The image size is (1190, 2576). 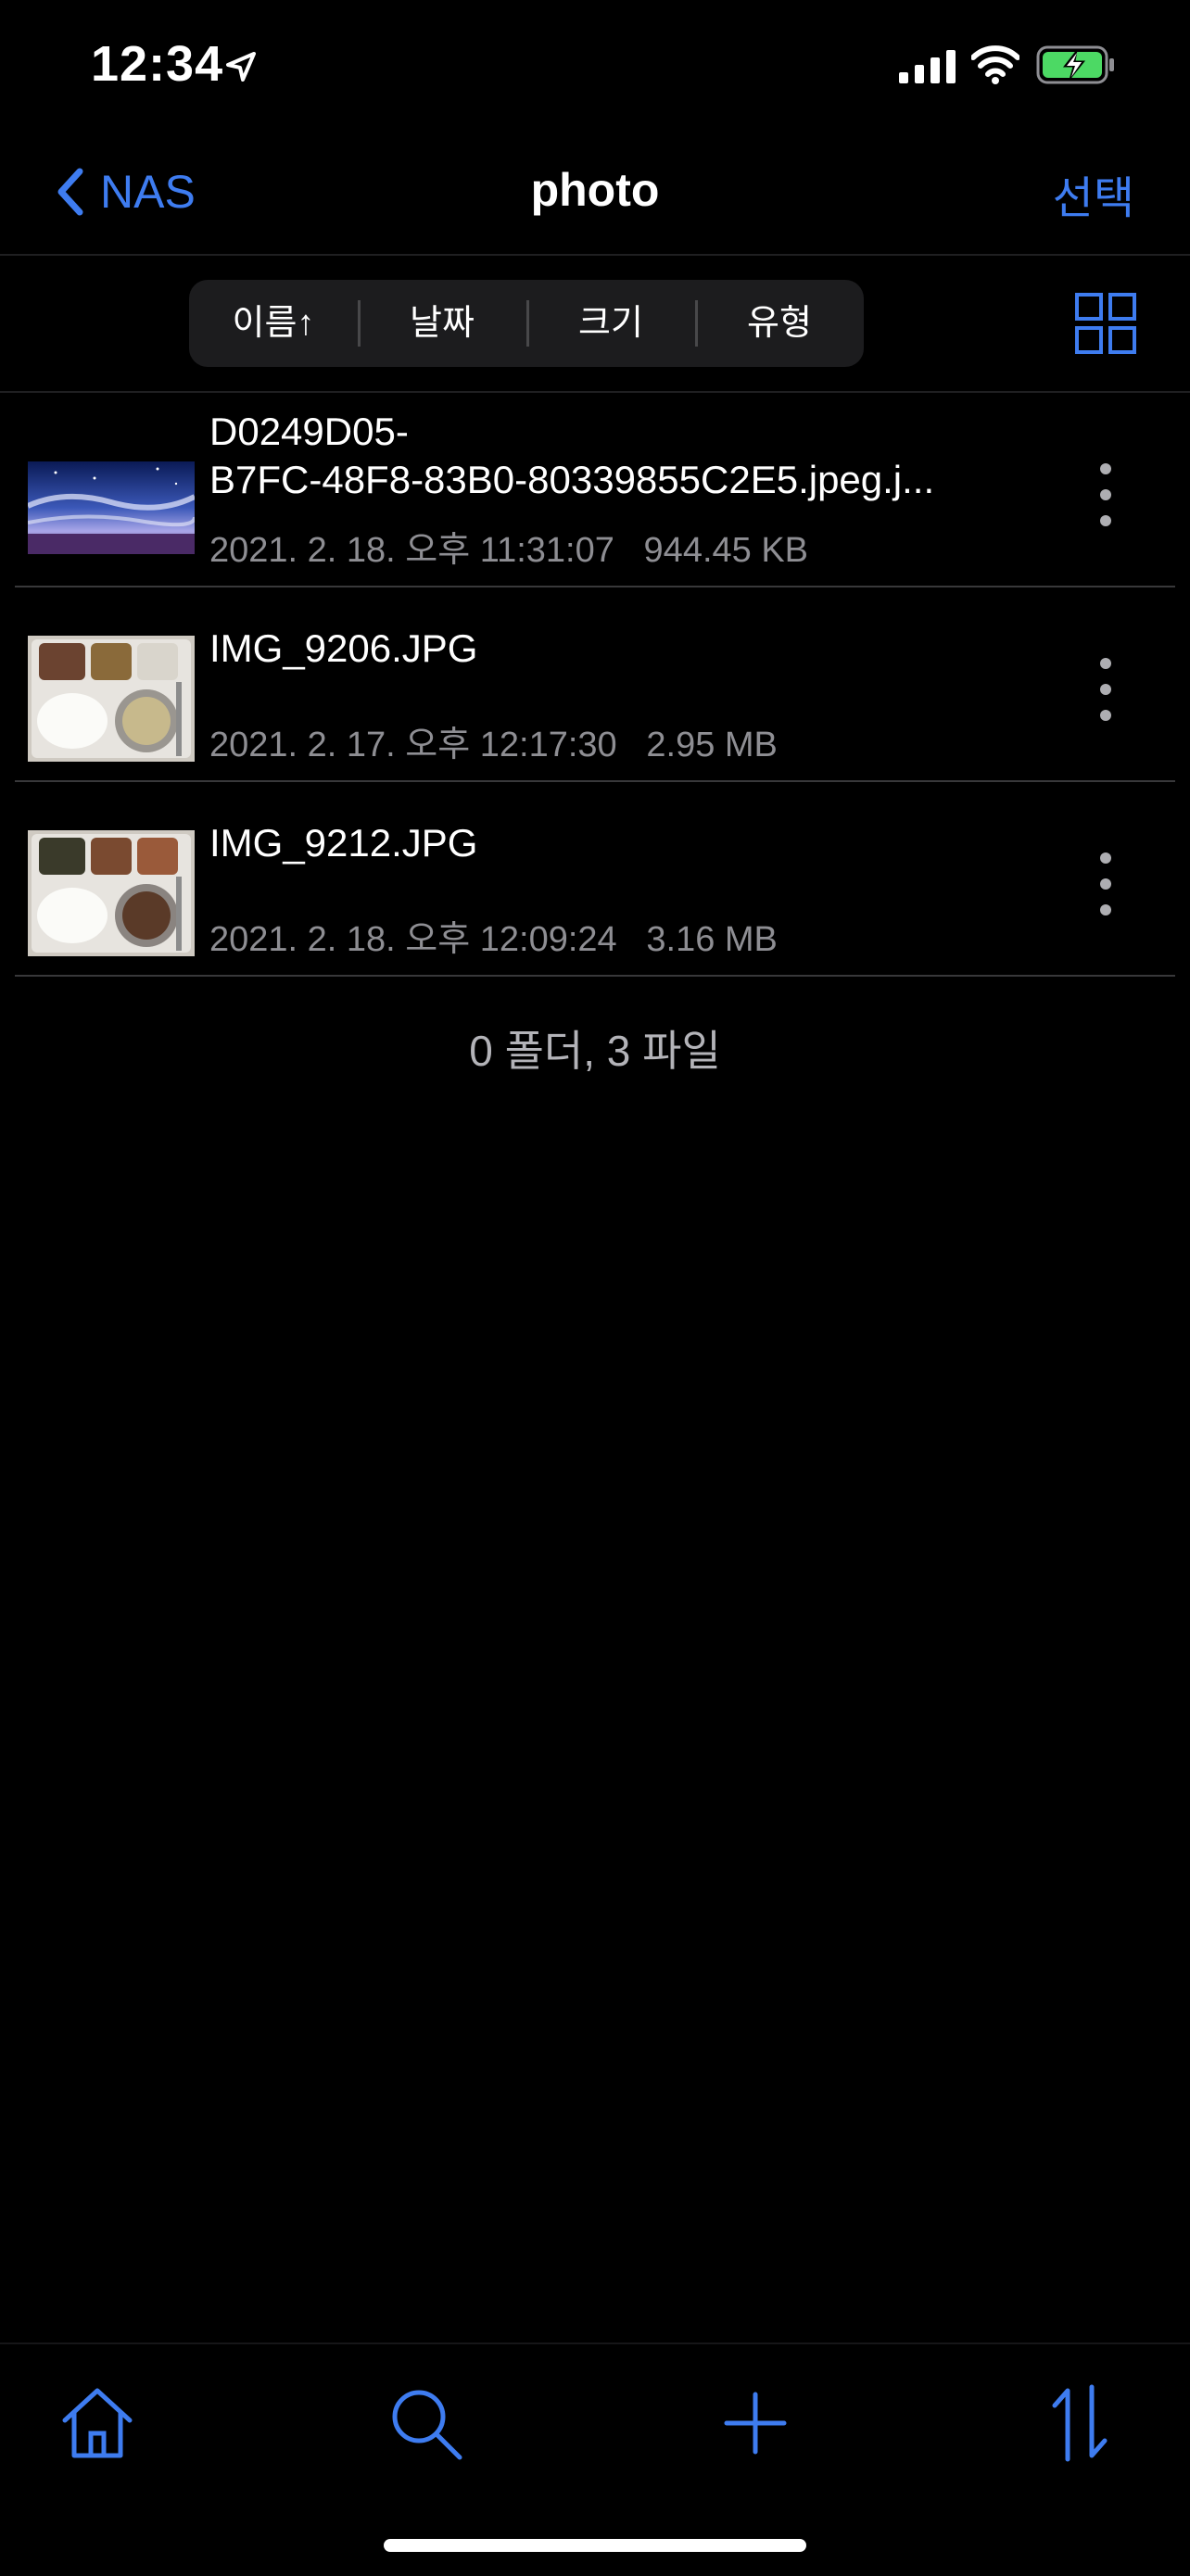 What do you see at coordinates (712, 745) in the screenshot?
I see `file-size: 2.95 MB` at bounding box center [712, 745].